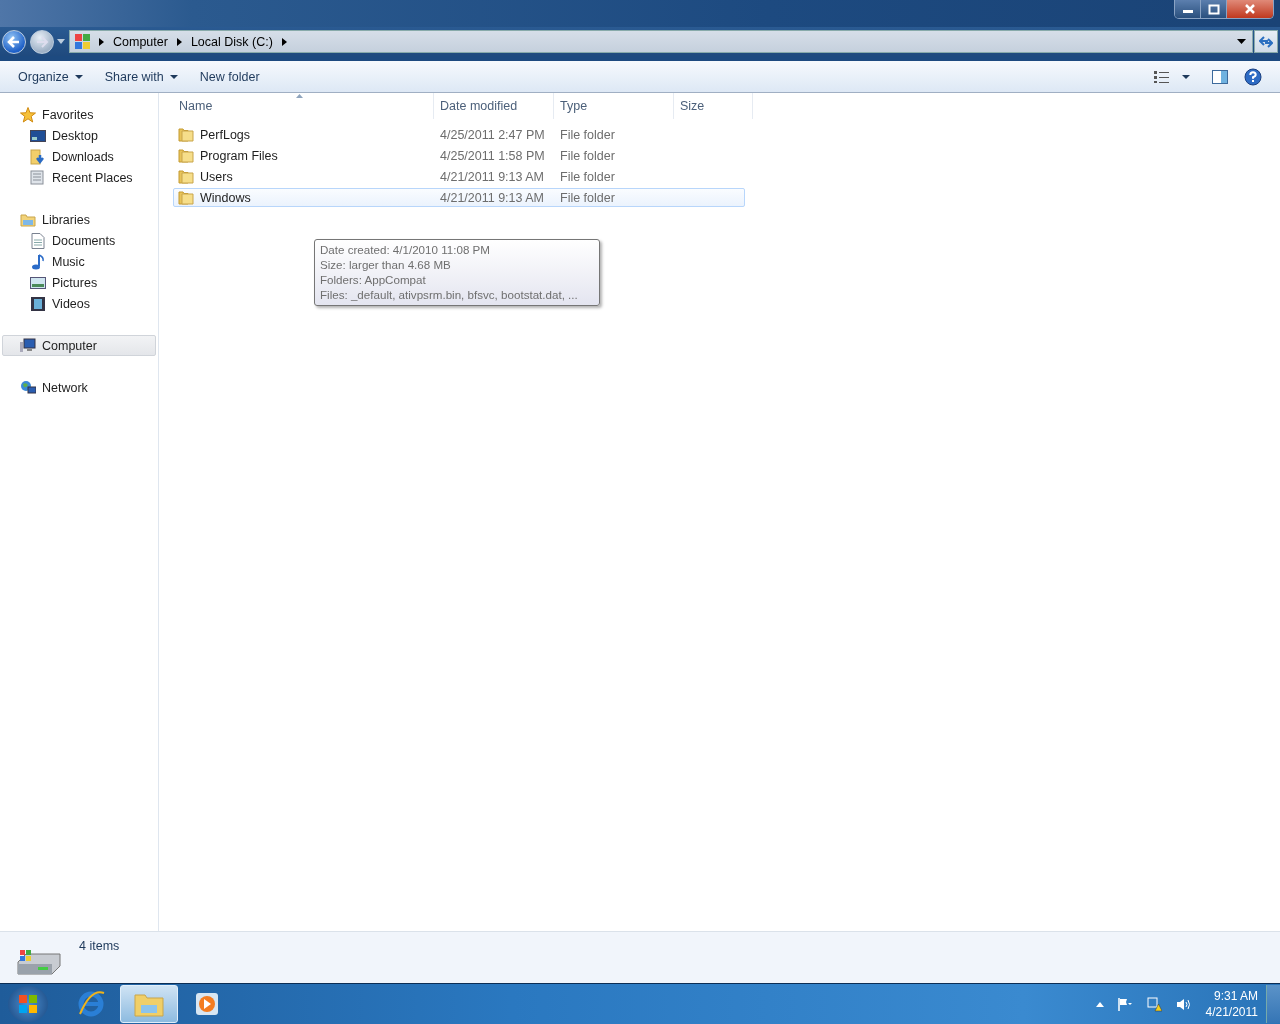 The width and height of the screenshot is (1280, 1024). What do you see at coordinates (38, 240) in the screenshot?
I see `document-icon` at bounding box center [38, 240].